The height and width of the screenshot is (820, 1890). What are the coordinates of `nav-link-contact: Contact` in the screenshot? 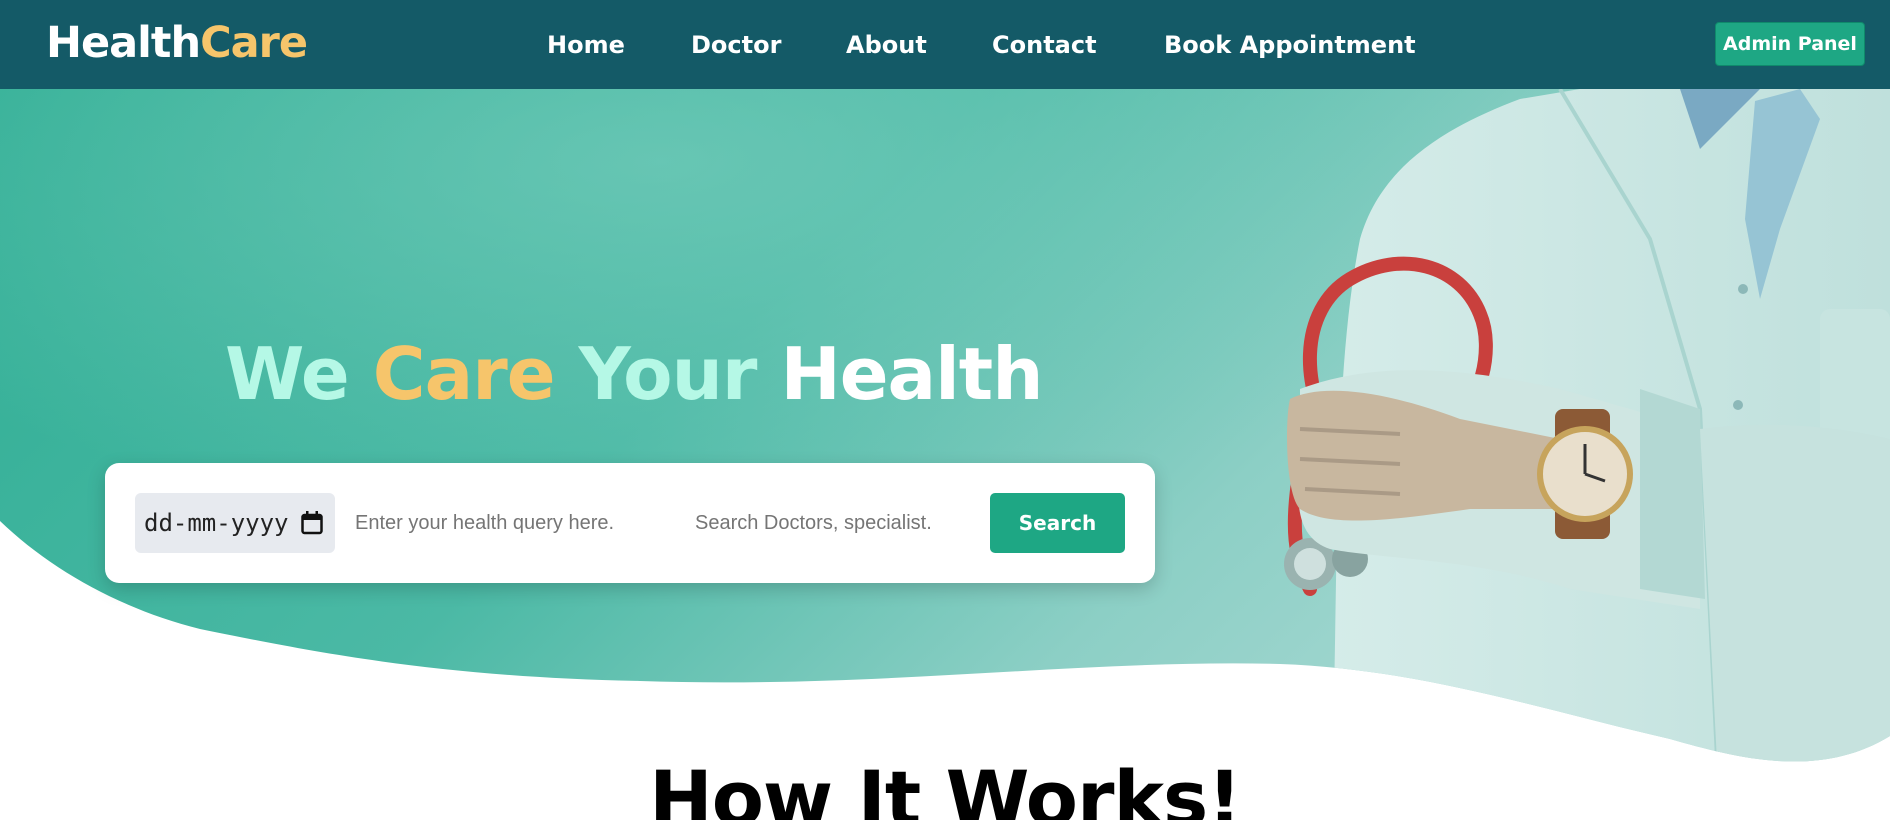 It's located at (1044, 45).